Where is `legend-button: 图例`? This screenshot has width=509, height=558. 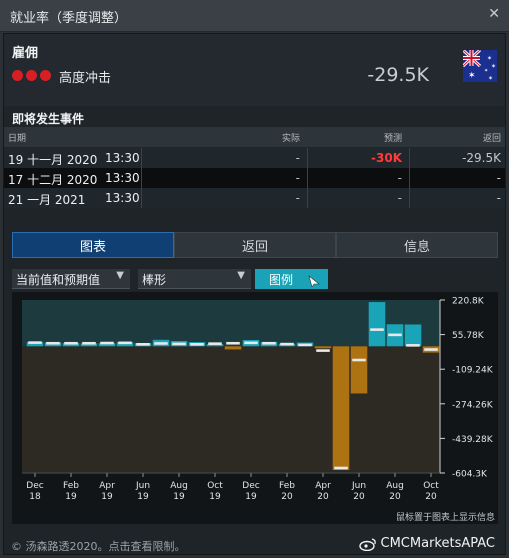
legend-button: 图例 is located at coordinates (291, 279).